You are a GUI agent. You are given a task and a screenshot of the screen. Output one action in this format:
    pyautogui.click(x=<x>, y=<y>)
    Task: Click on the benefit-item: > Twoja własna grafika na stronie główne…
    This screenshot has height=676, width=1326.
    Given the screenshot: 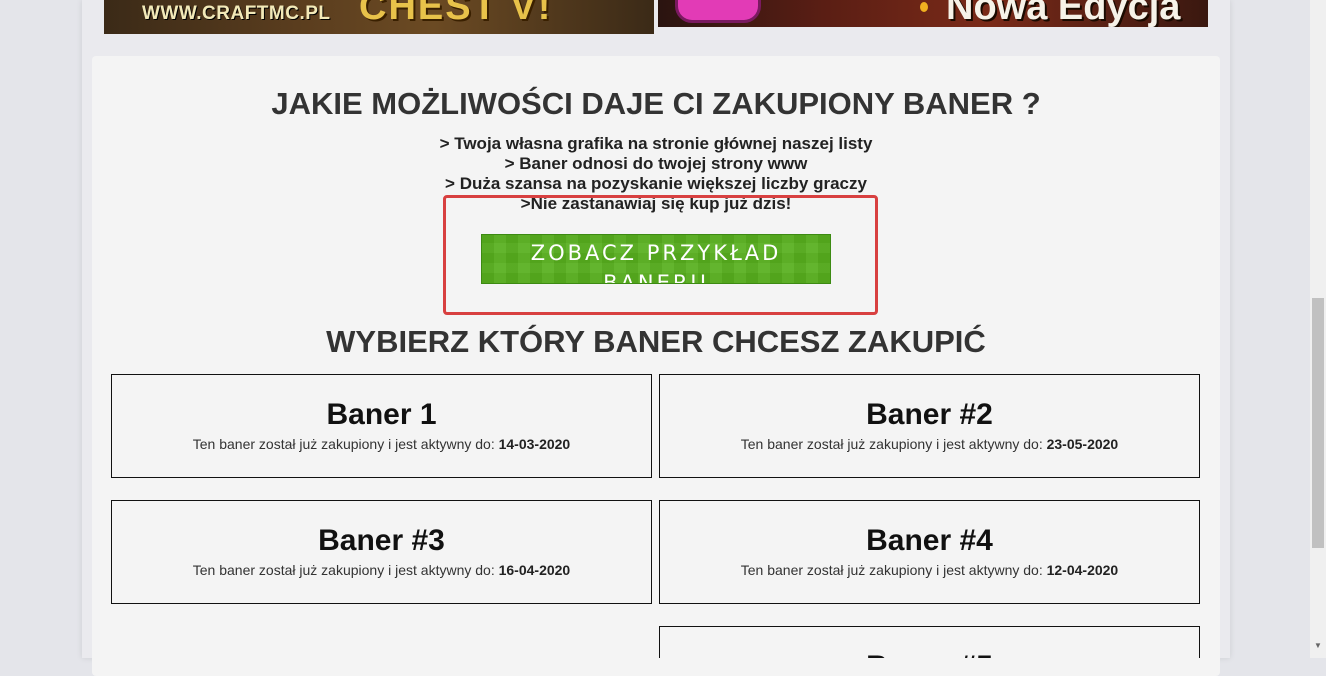 What is the action you would take?
    pyautogui.click(x=656, y=143)
    